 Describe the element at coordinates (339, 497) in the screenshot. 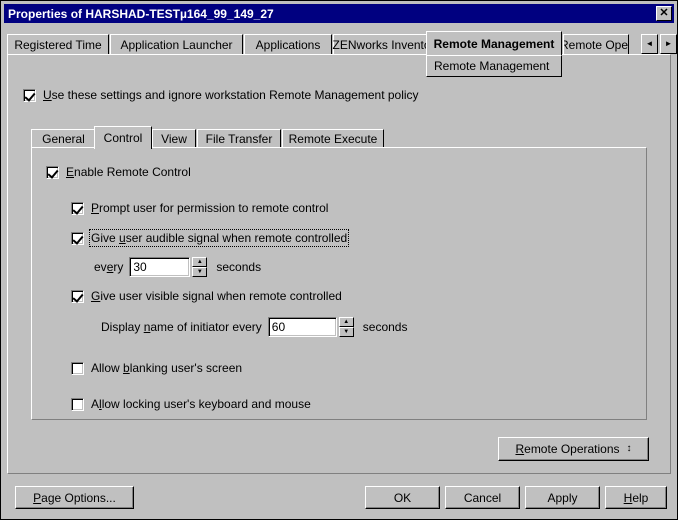

I see `dialog-footer: Page Options... OK Cancel Apply Help` at that location.